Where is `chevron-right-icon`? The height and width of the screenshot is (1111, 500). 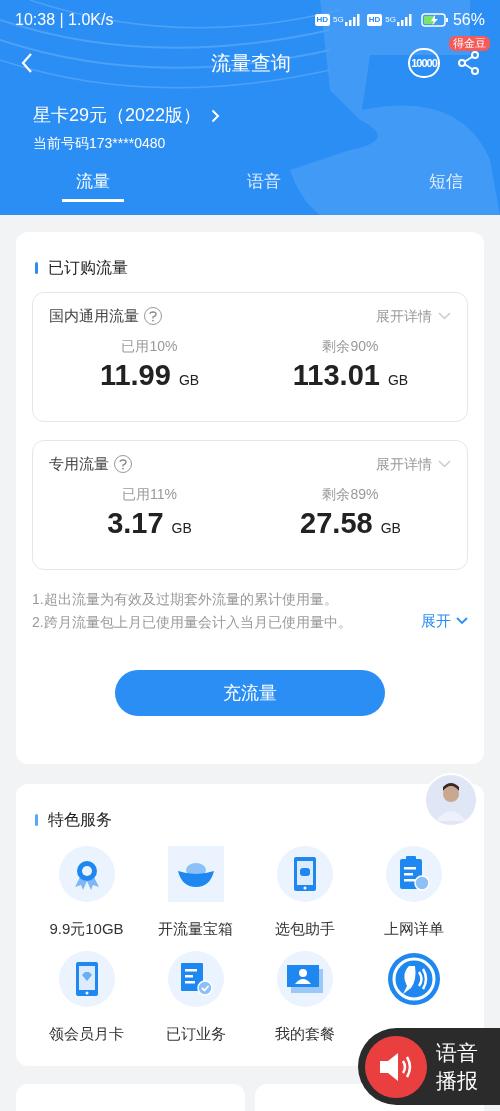 chevron-right-icon is located at coordinates (216, 115).